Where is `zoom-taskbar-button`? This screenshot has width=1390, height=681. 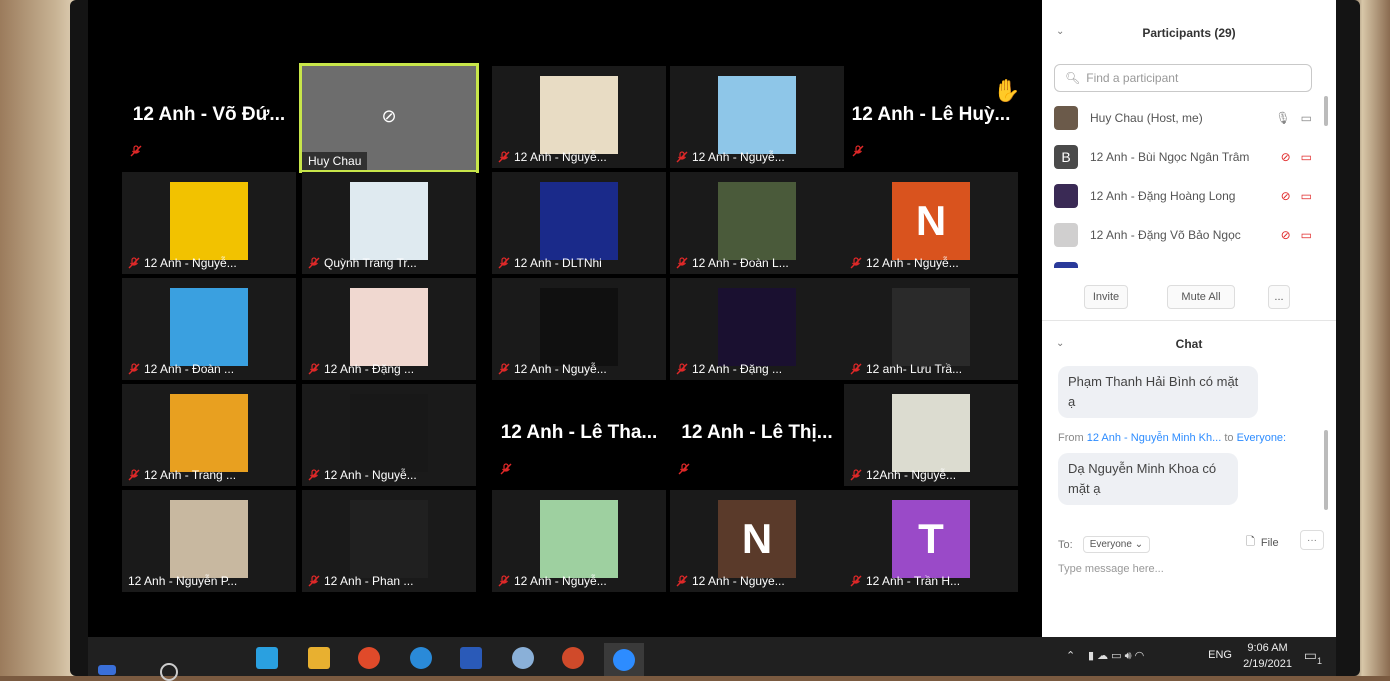
zoom-taskbar-button is located at coordinates (624, 659).